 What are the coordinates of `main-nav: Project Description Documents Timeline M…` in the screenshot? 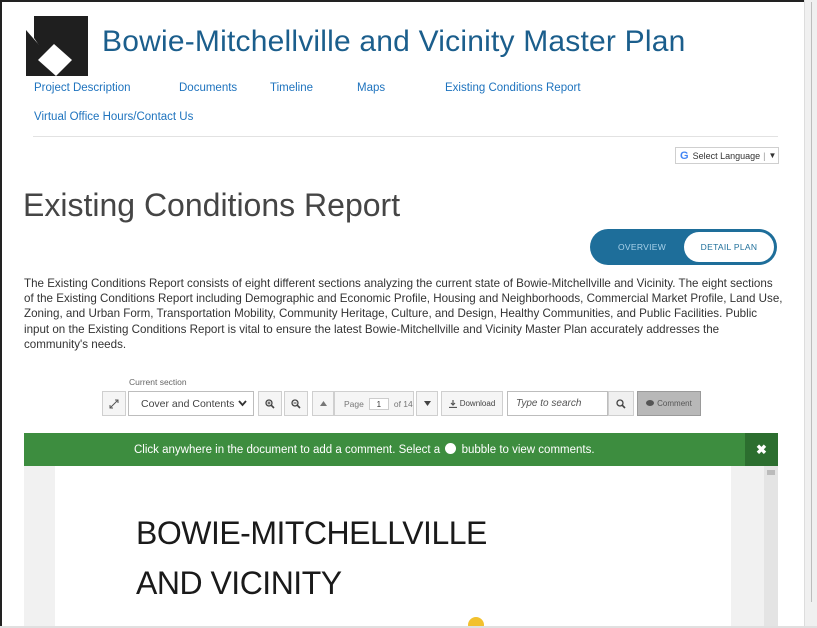 It's located at (406, 111).